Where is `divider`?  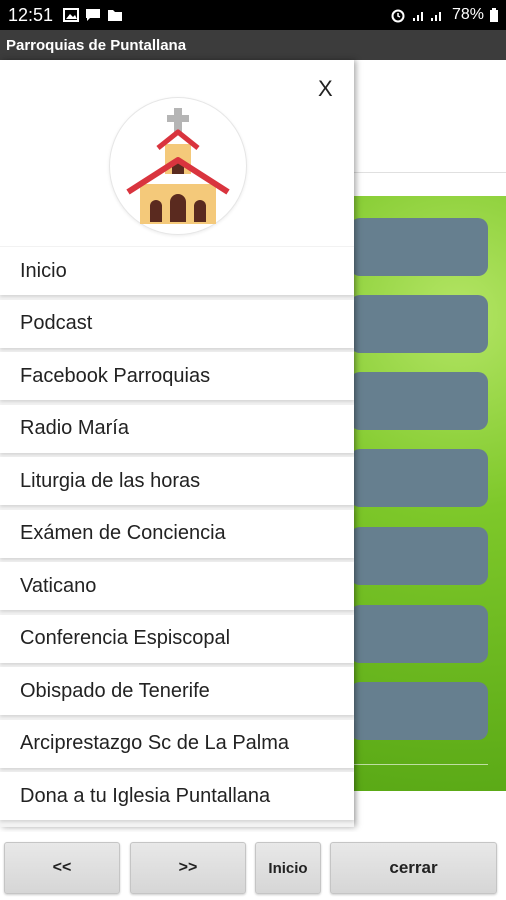 divider is located at coordinates (419, 764).